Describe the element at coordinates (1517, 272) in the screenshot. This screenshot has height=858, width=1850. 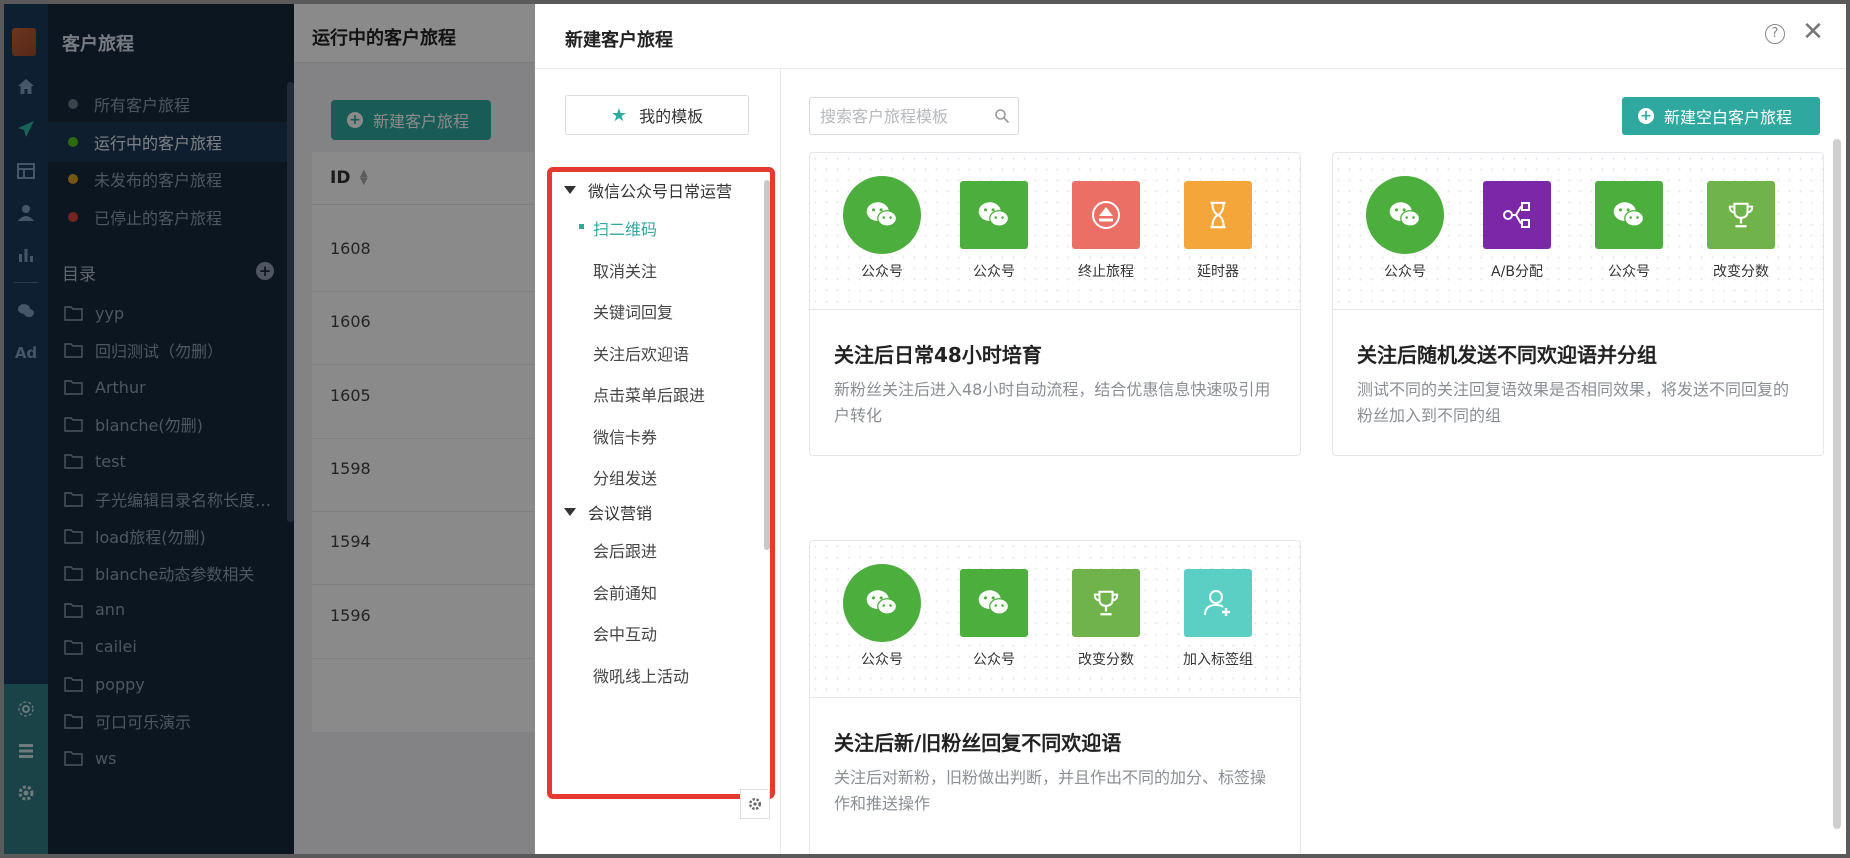
I see `flow-node-label: A/B分配` at that location.